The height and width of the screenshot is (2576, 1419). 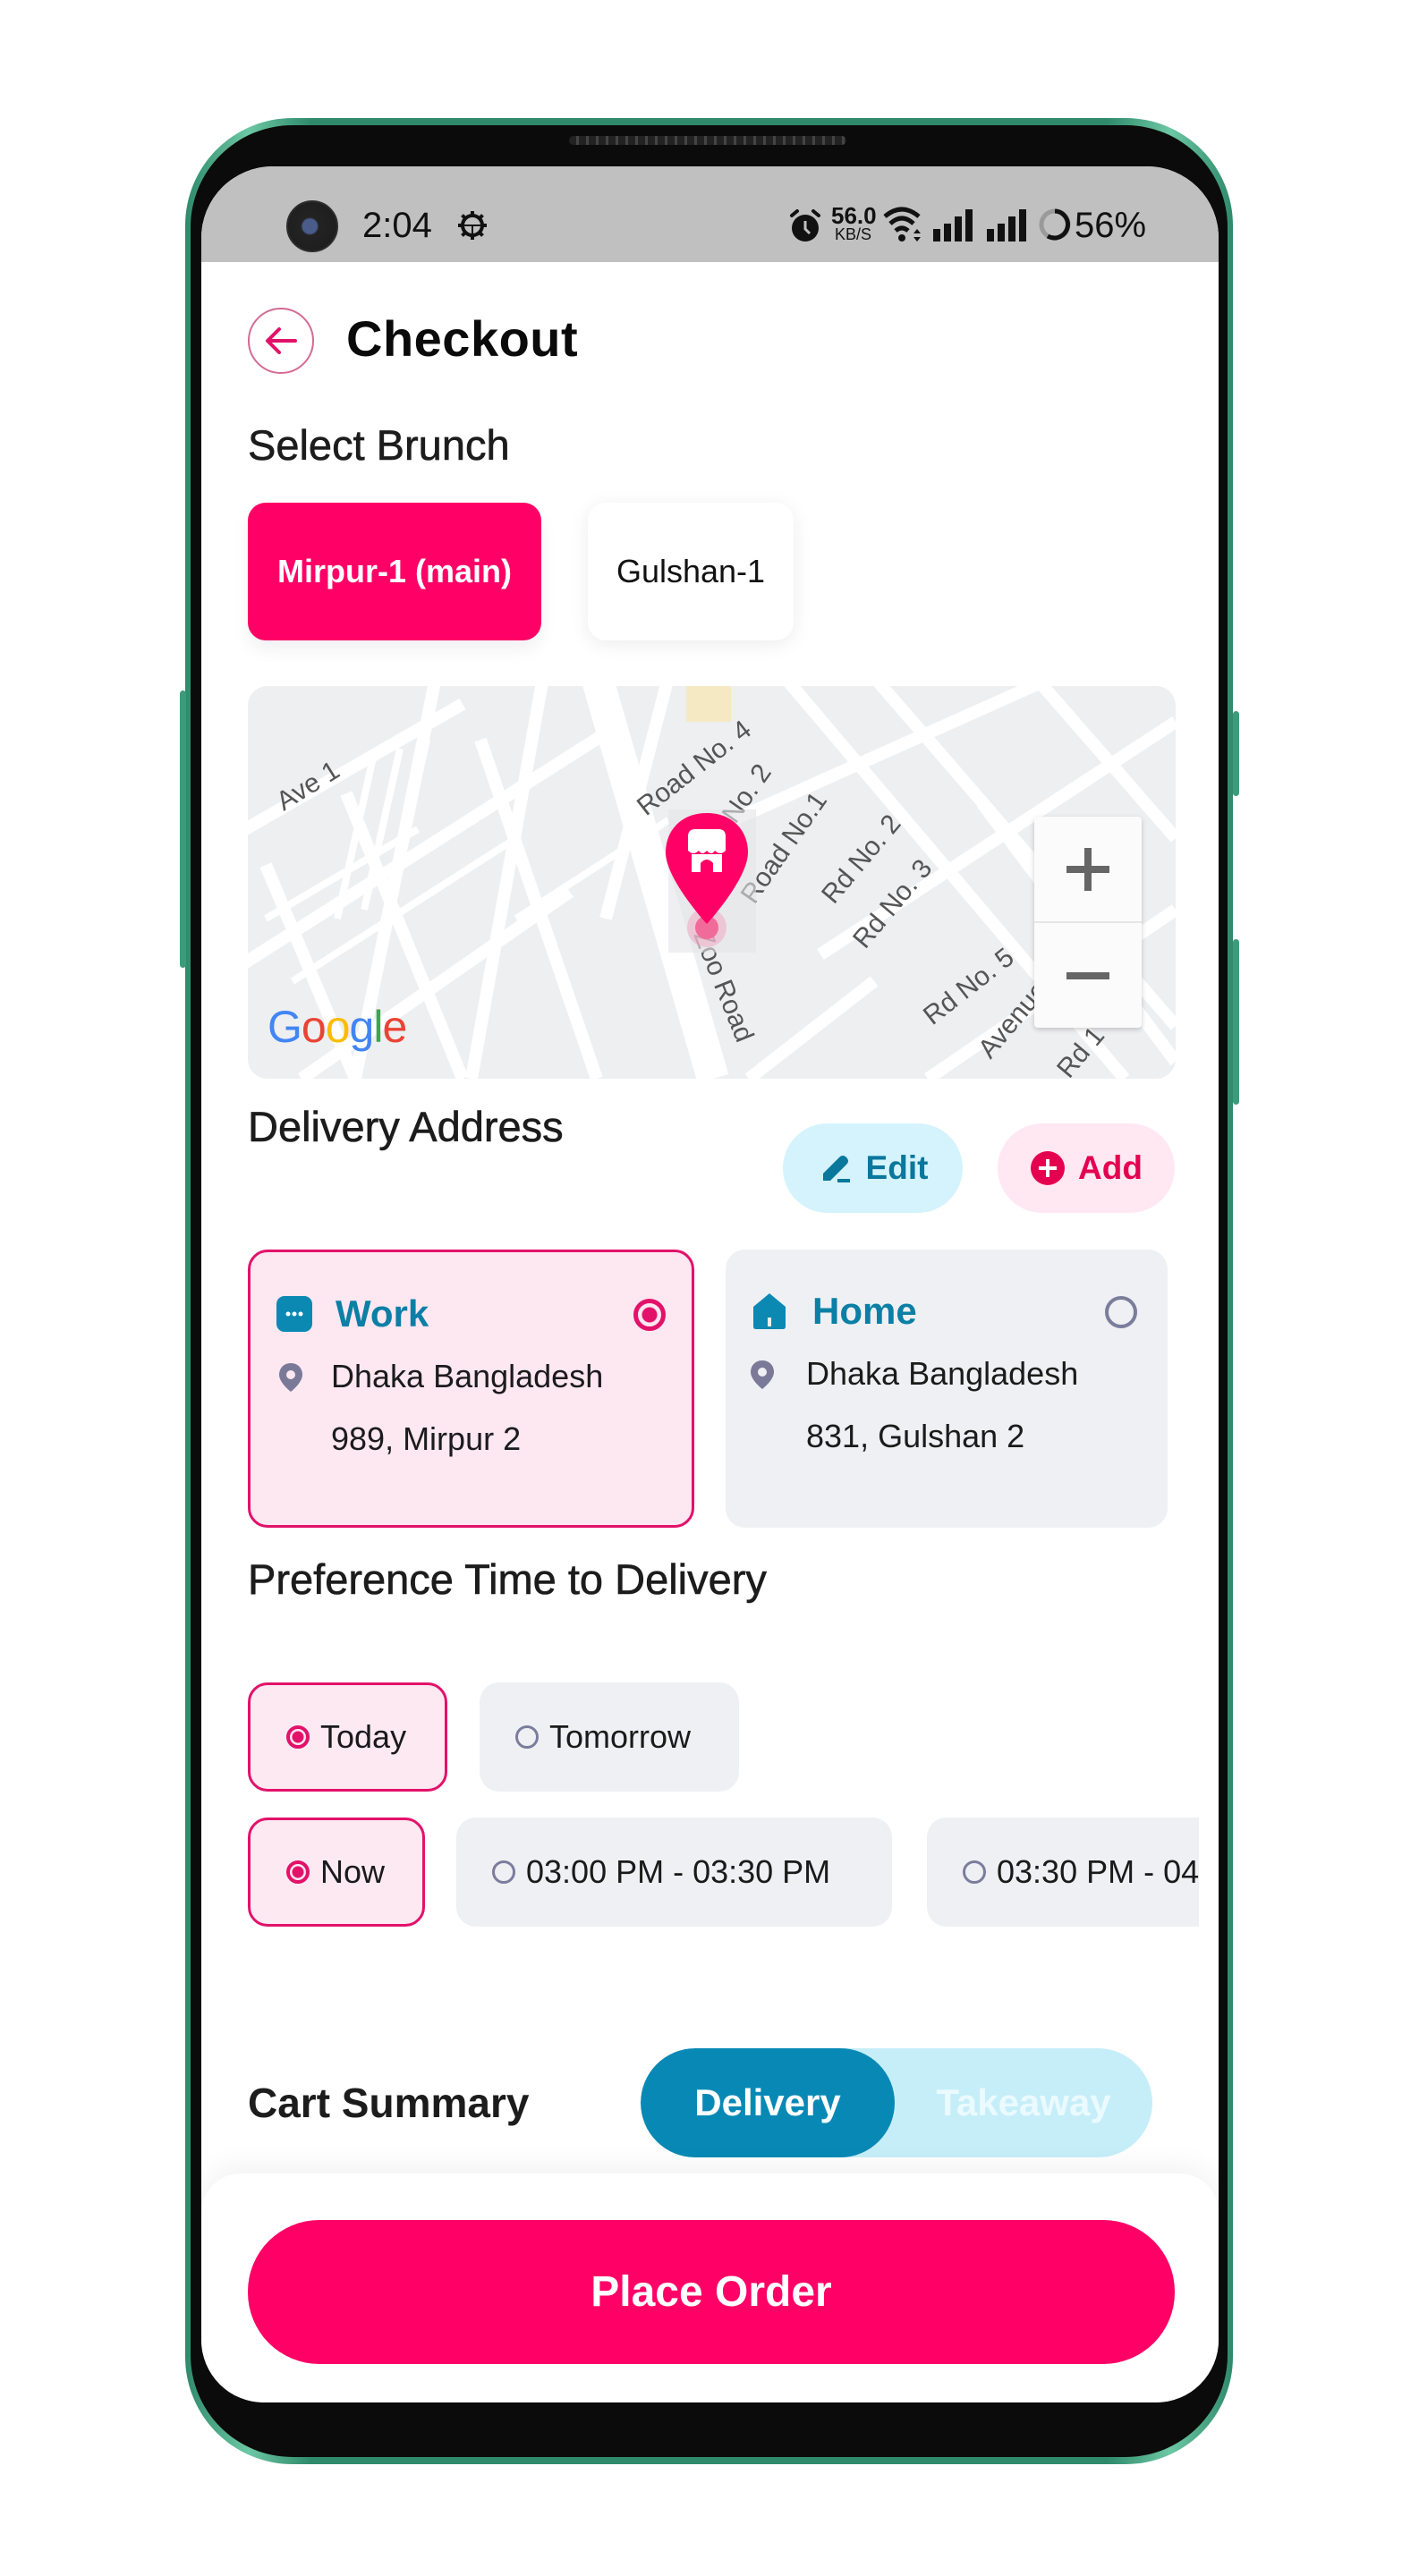 What do you see at coordinates (649, 1315) in the screenshot?
I see `address-radio-selected` at bounding box center [649, 1315].